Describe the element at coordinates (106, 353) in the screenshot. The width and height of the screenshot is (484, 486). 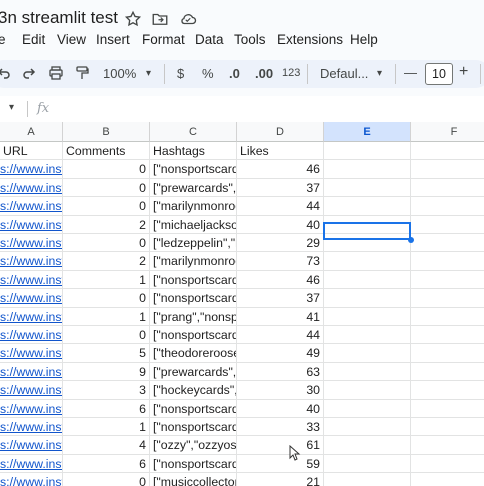
I see `comments-cell: 5` at that location.